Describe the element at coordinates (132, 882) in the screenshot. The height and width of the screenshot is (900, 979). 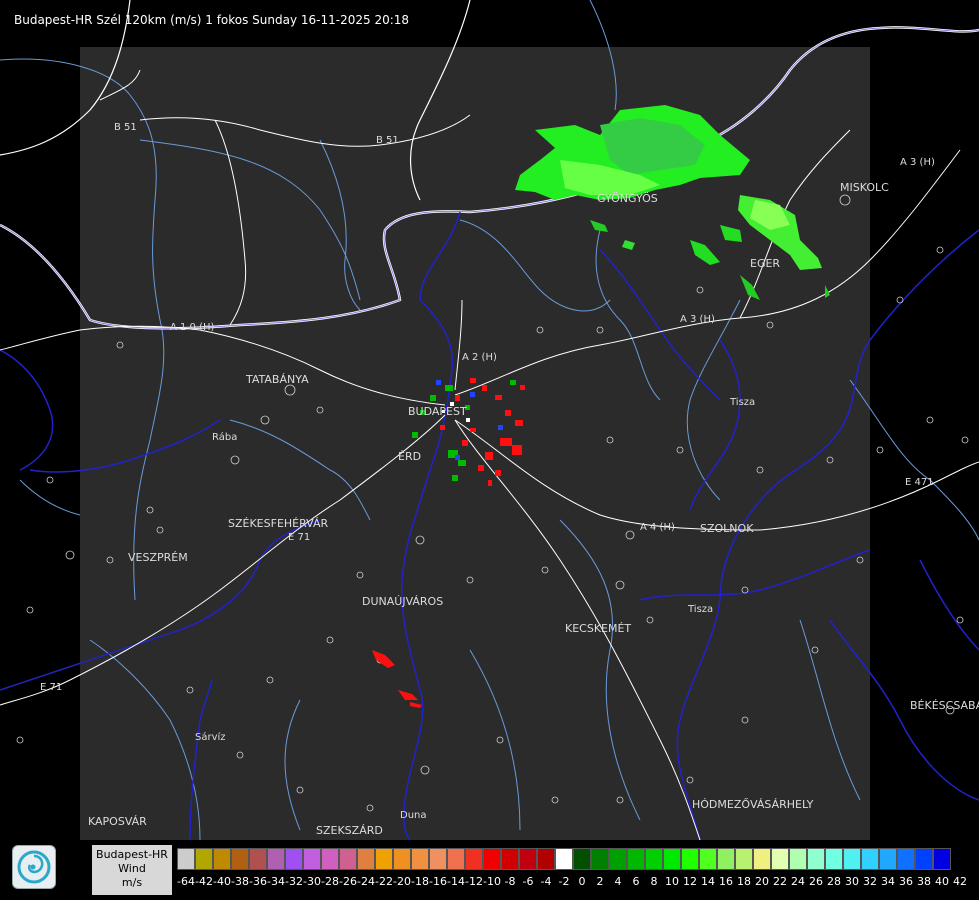
I see `legend-title-line3: m/s` at that location.